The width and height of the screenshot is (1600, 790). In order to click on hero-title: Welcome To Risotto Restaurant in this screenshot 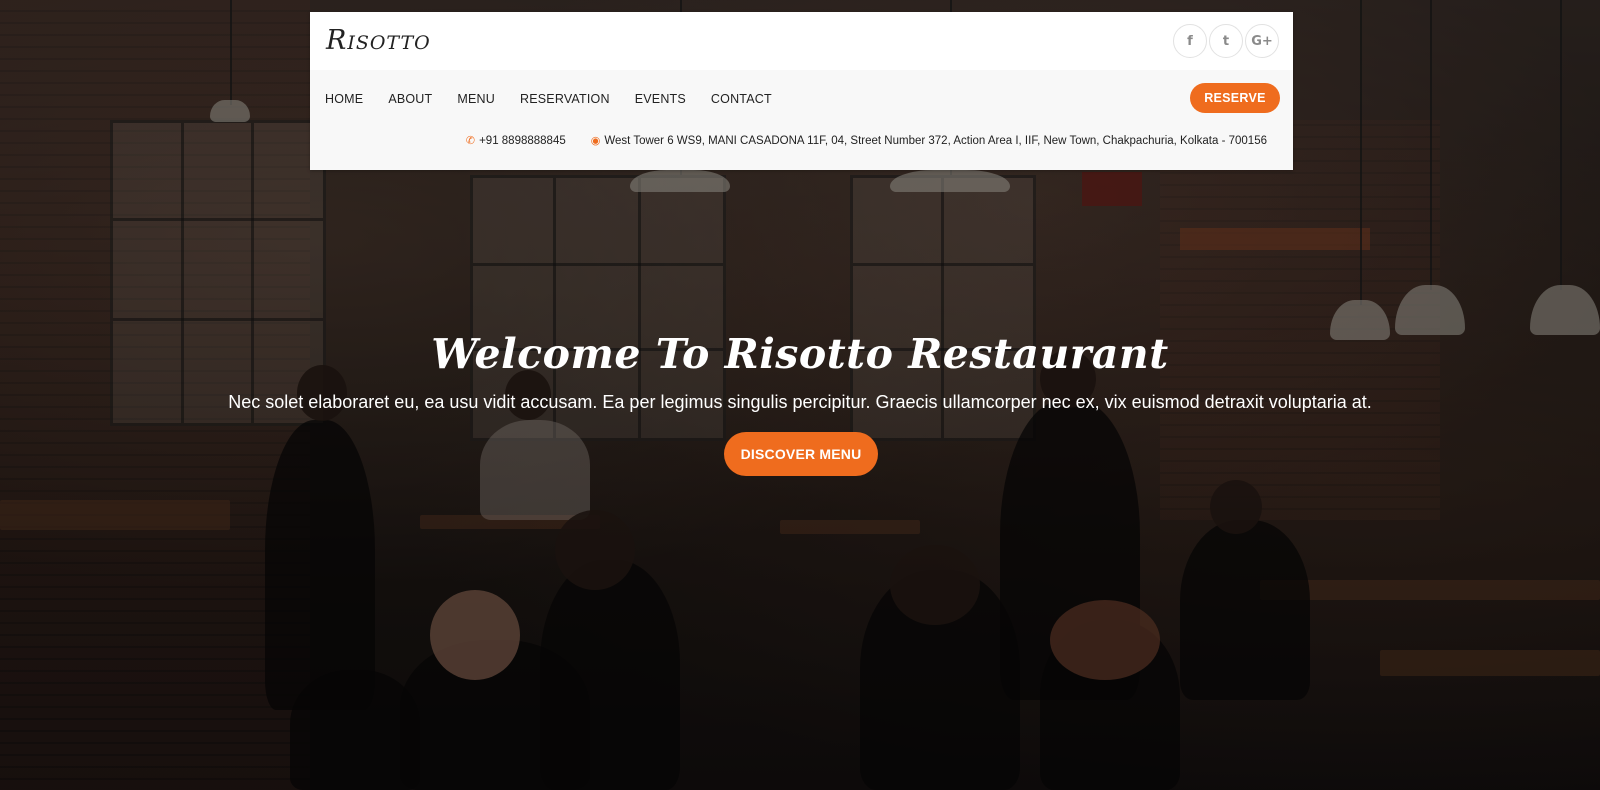, I will do `click(800, 354)`.